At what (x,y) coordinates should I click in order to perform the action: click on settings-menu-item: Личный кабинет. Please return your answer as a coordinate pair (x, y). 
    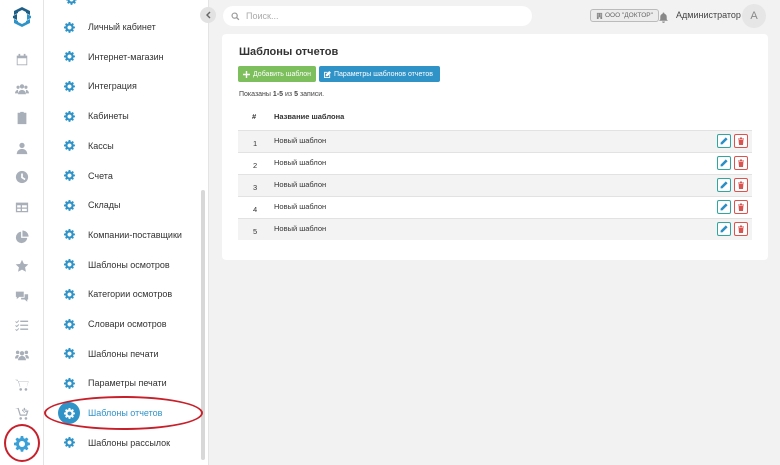
    Looking at the image, I should click on (107, 27).